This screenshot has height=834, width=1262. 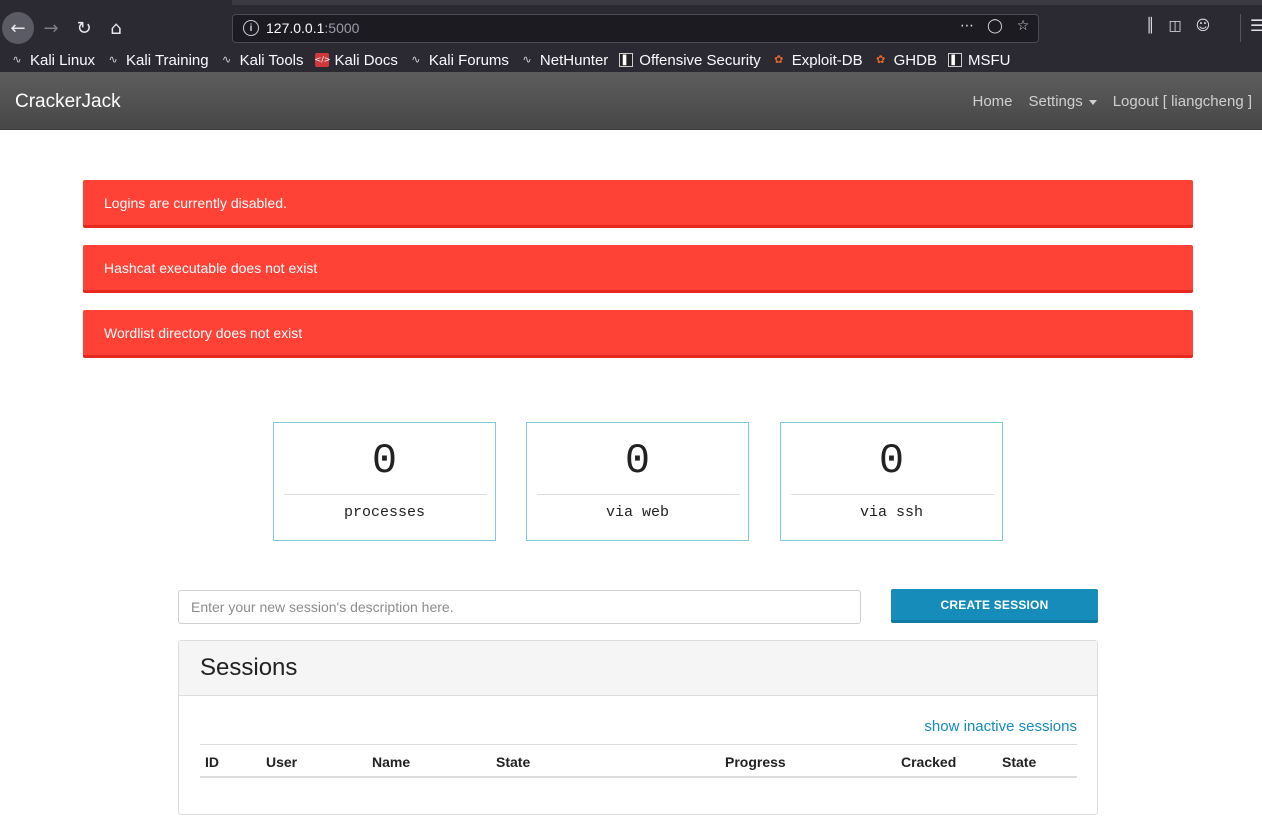 I want to click on url-text: 127.0.0.1:5000, so click(x=312, y=28).